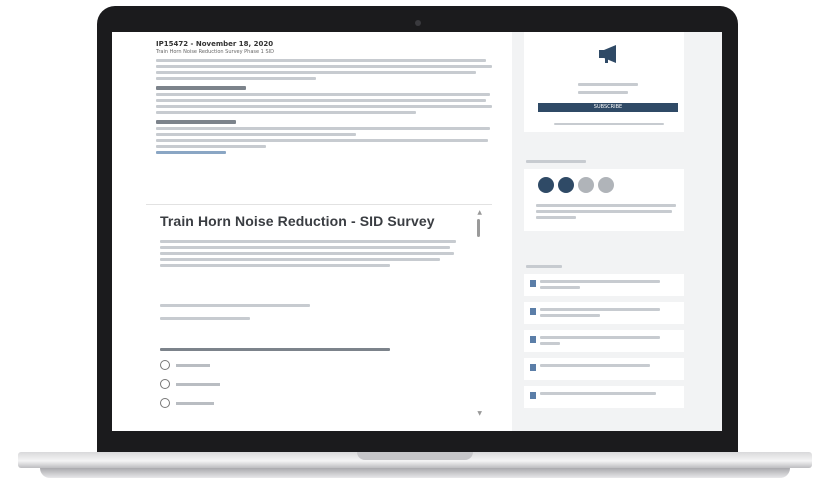 This screenshot has width=830, height=497. What do you see at coordinates (478, 228) in the screenshot?
I see `scrollbar-thumb` at bounding box center [478, 228].